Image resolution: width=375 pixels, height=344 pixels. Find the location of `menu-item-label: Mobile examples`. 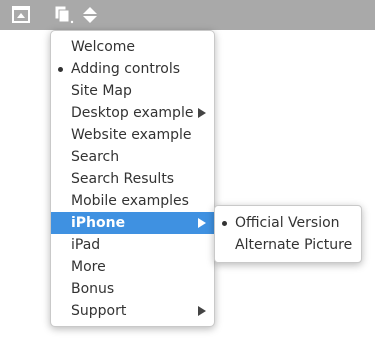

menu-item-label: Mobile examples is located at coordinates (130, 201).